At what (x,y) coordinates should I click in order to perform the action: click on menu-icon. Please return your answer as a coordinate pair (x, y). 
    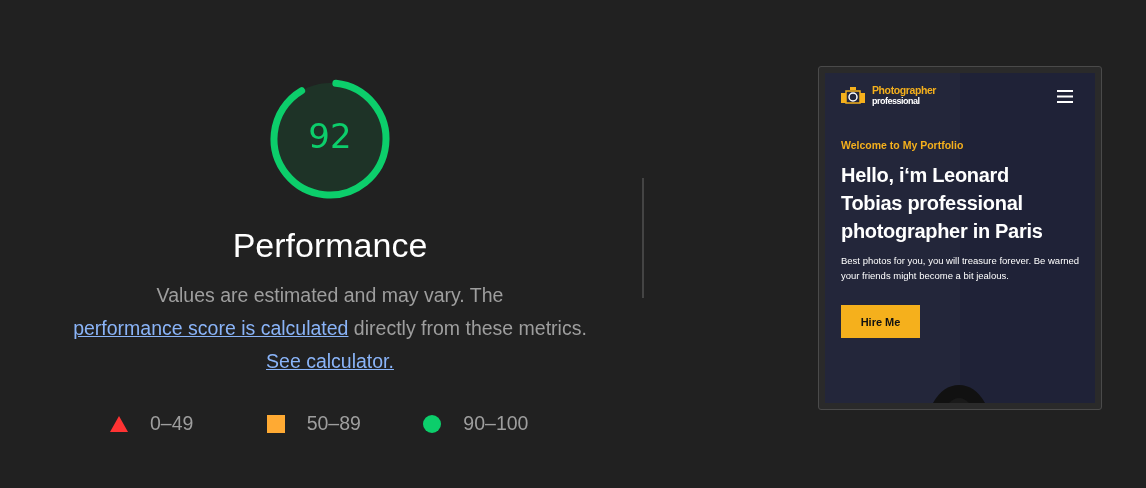
    Looking at the image, I should click on (1065, 96).